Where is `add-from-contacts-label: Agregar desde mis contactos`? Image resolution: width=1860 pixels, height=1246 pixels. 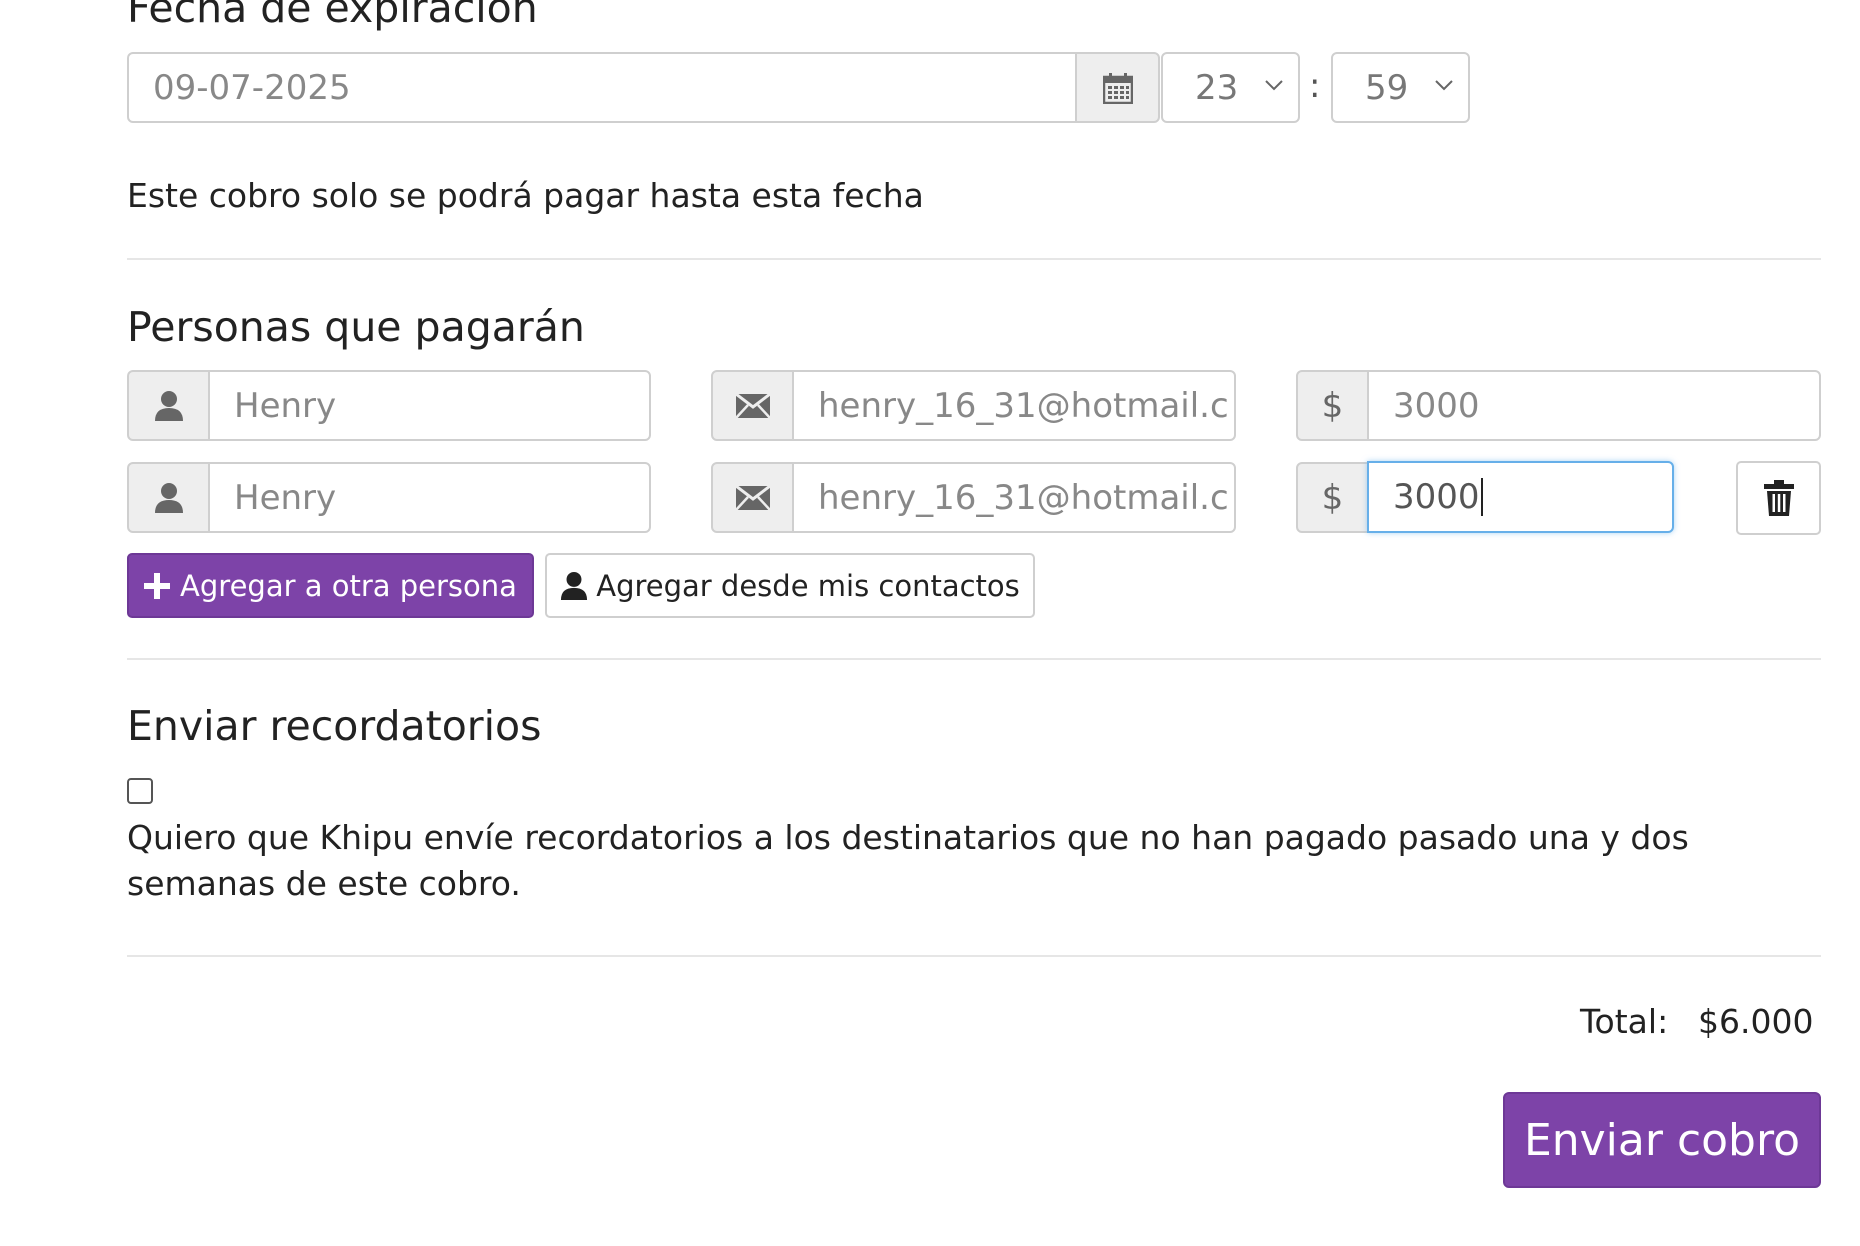 add-from-contacts-label: Agregar desde mis contactos is located at coordinates (808, 585).